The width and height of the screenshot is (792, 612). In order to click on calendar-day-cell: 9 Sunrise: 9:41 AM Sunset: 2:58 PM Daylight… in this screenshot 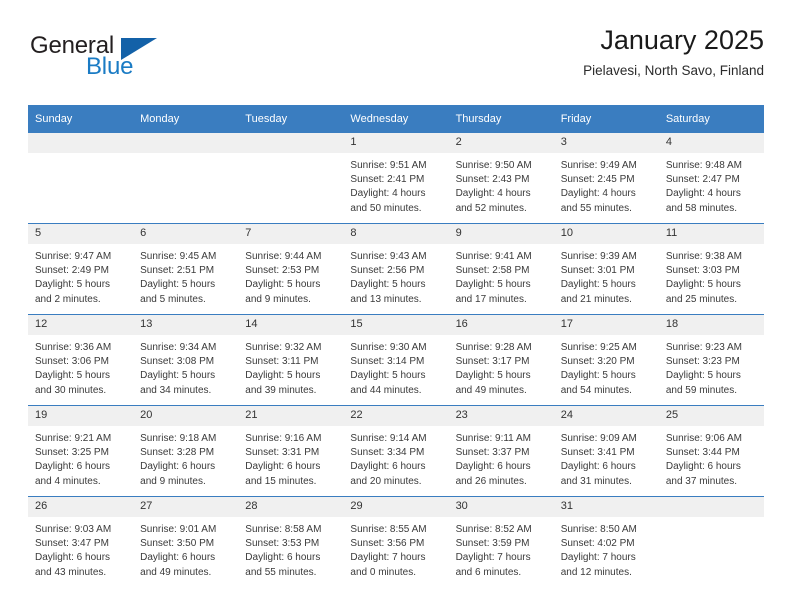, I will do `click(501, 269)`.